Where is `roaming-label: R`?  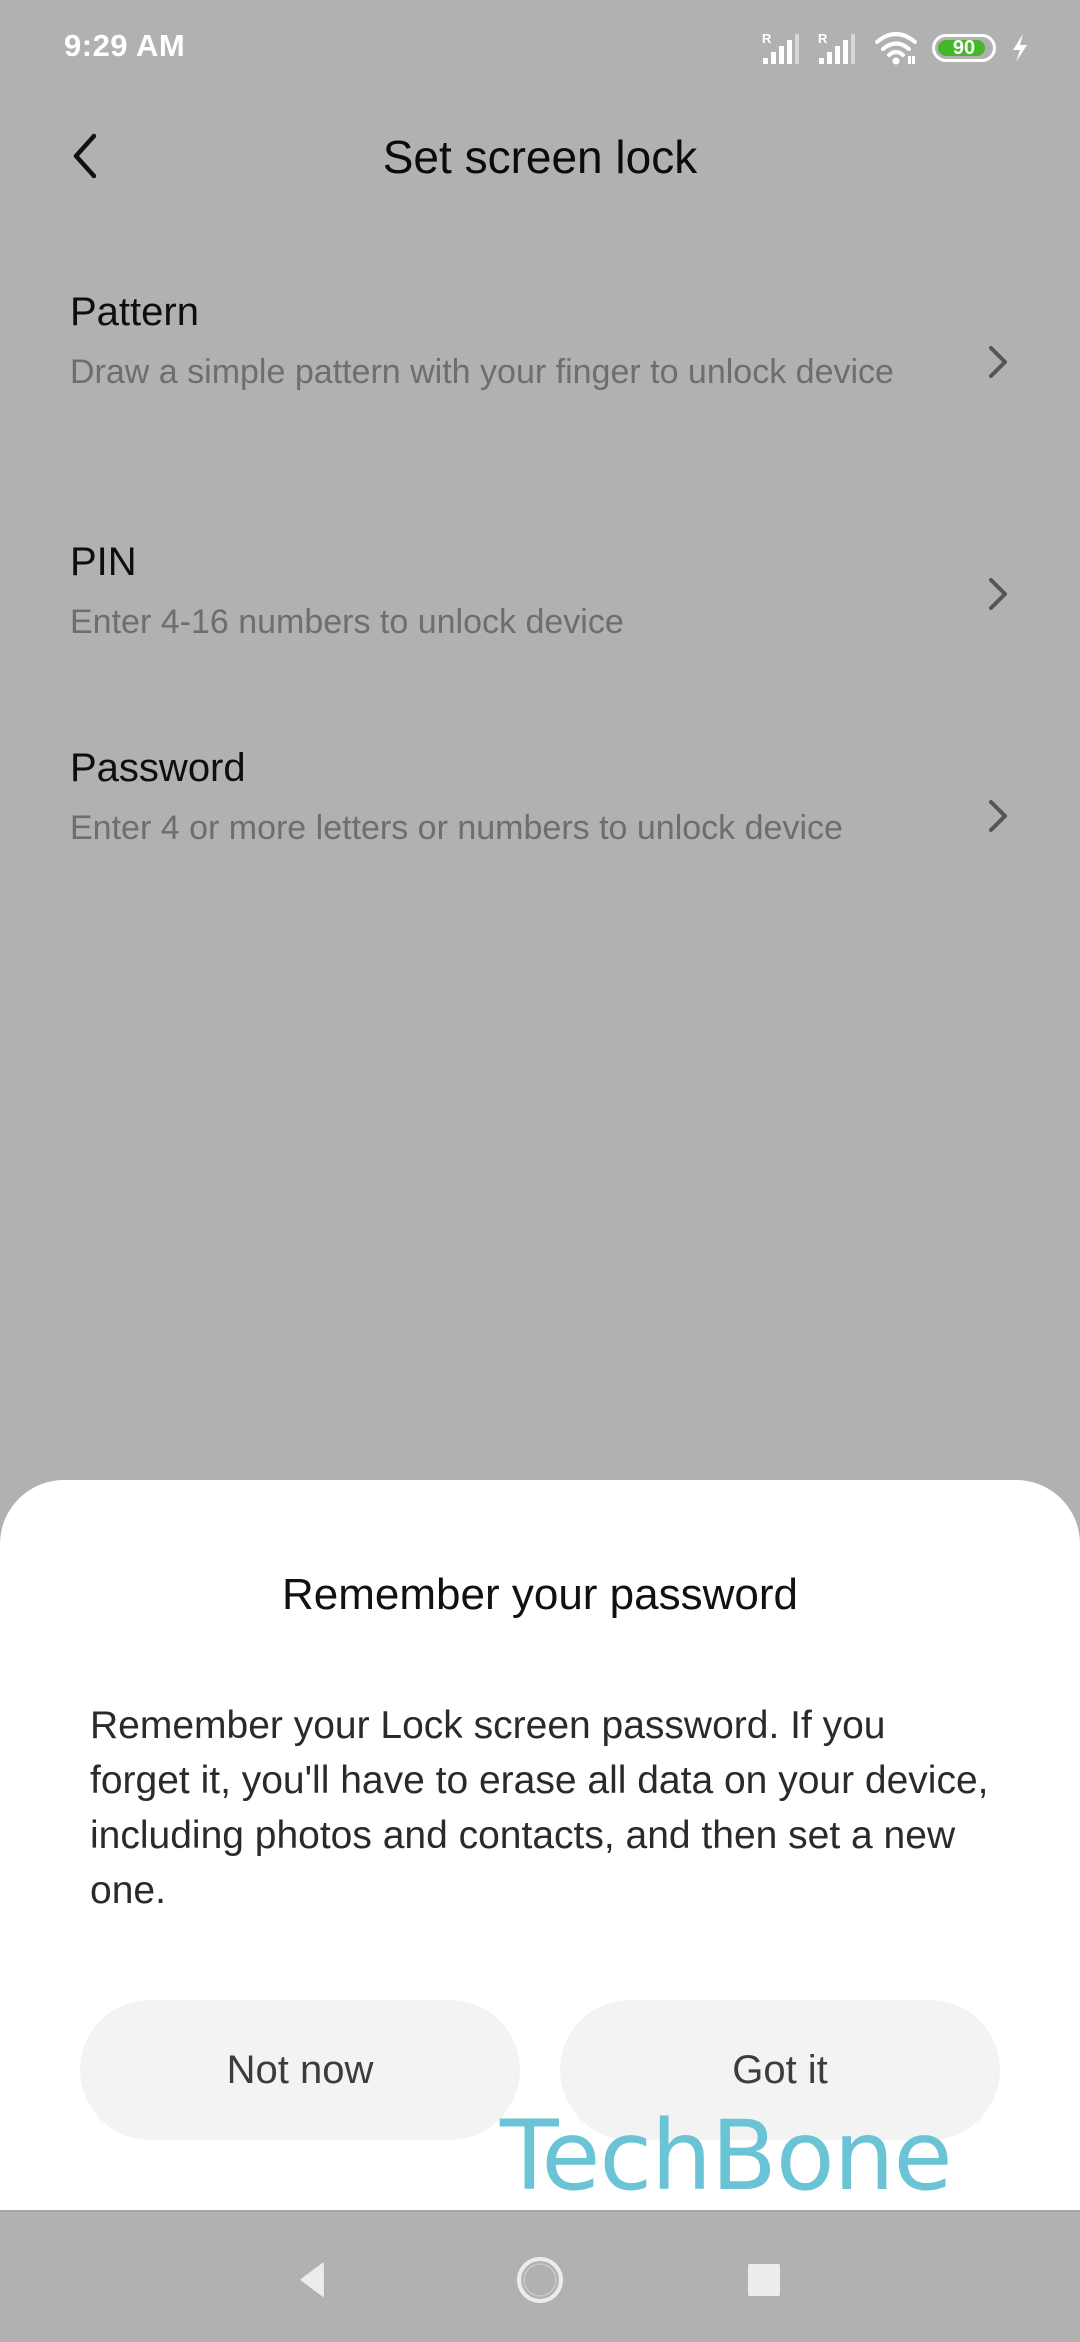 roaming-label: R is located at coordinates (767, 38).